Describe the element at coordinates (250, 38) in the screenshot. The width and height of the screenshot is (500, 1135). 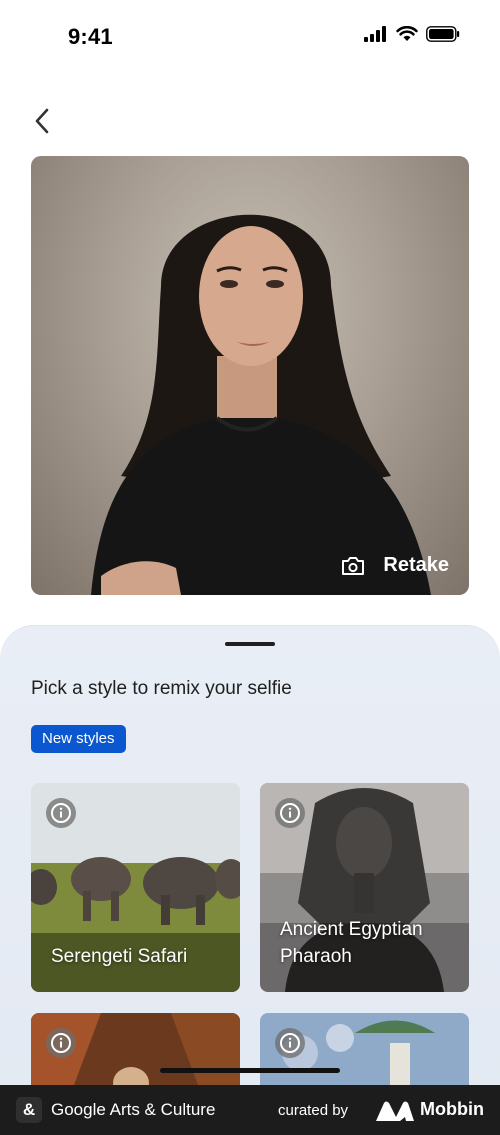
I see `status-bar: 9:41` at that location.